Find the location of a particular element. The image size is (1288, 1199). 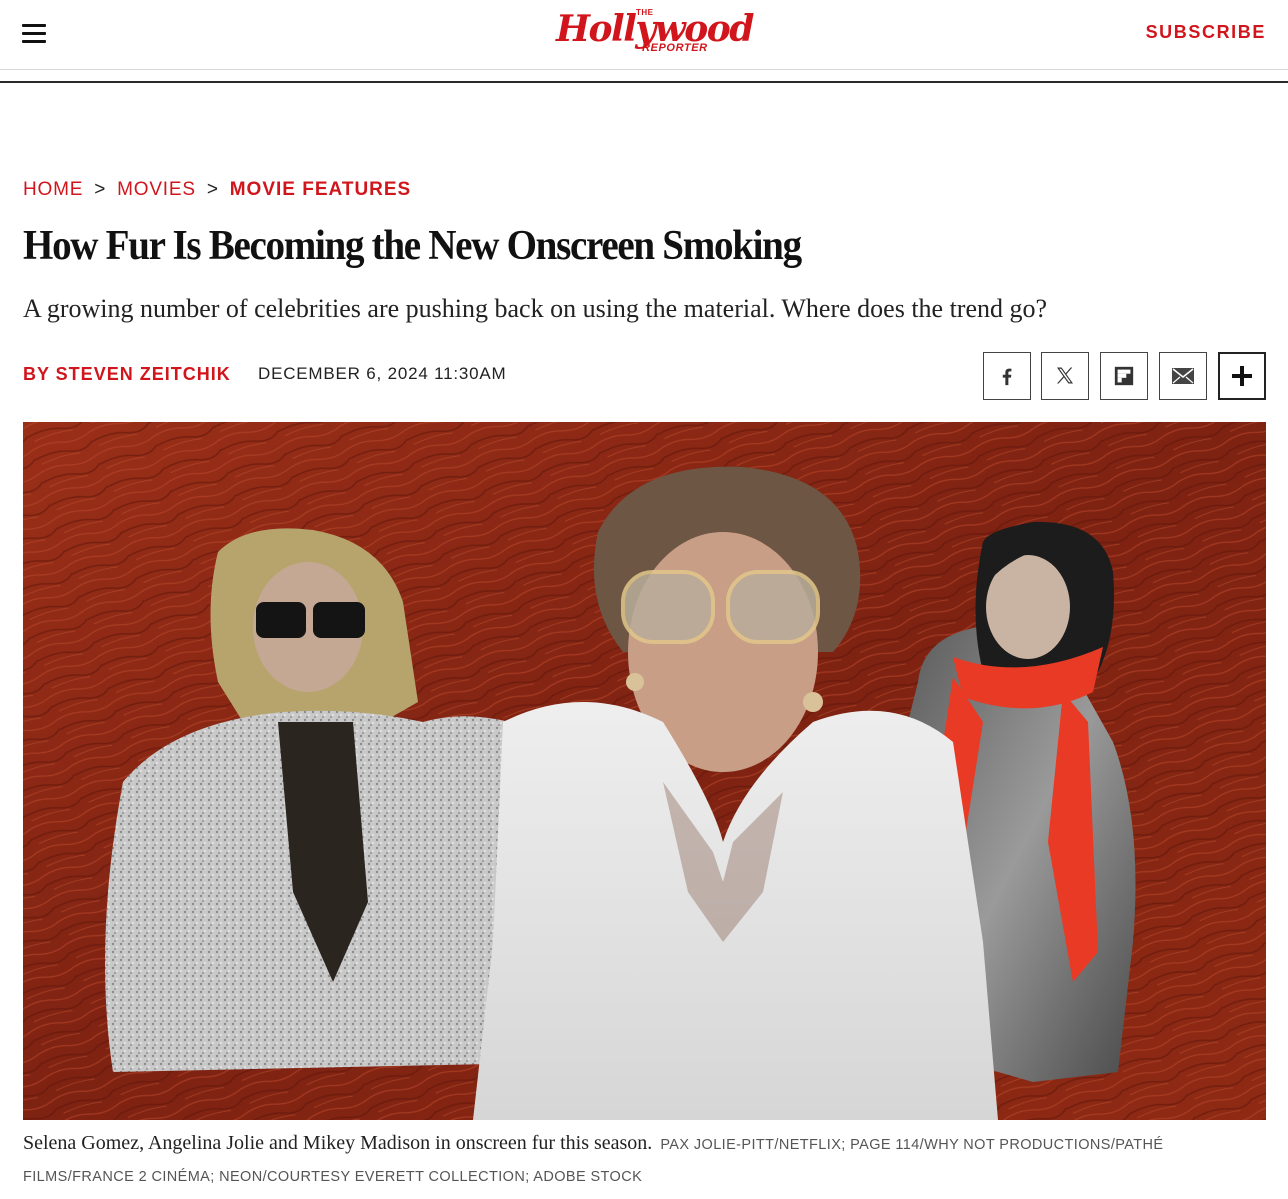

flipboard-icon is located at coordinates (1124, 376).